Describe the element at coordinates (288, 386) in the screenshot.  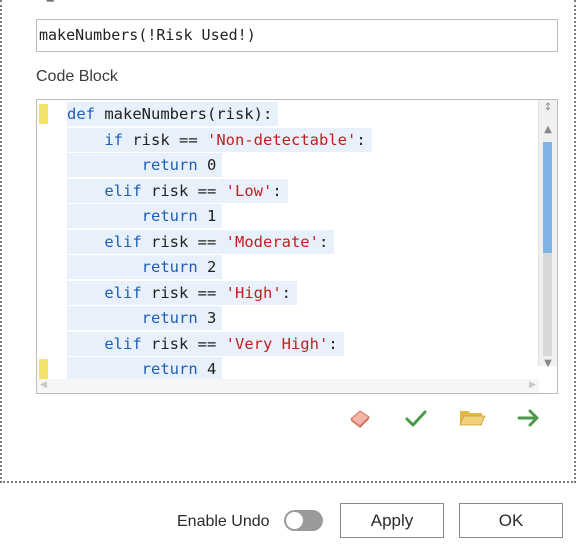
I see `horizontal-scrollbar: ◀ ▶` at that location.